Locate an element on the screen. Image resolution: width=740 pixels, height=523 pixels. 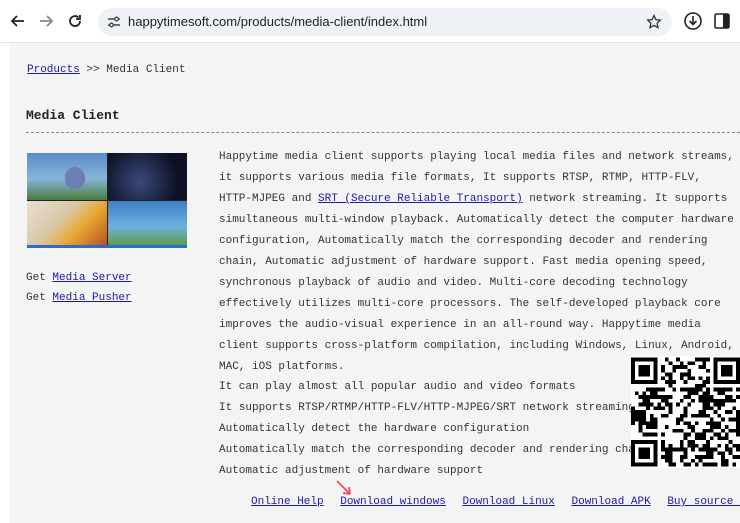
forward-button is located at coordinates (46, 21).